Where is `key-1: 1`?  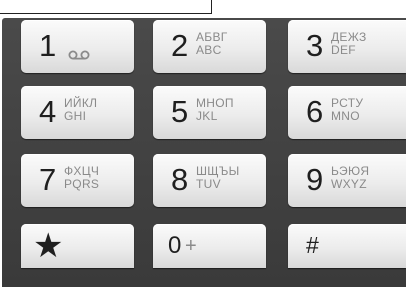
key-1: 1 is located at coordinates (77, 46).